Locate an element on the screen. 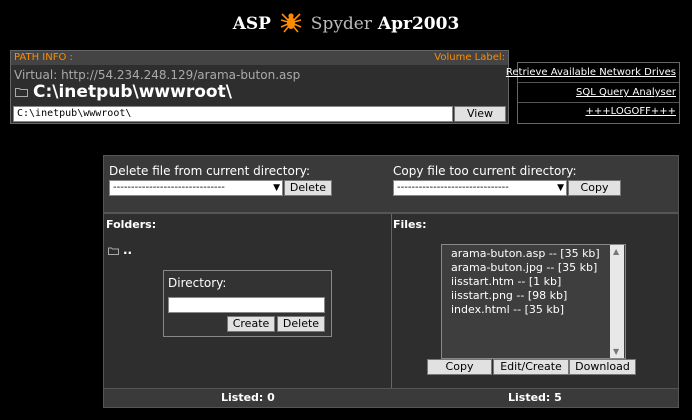 The height and width of the screenshot is (420, 692). folders-listed-count: Listed: 0 is located at coordinates (248, 397).